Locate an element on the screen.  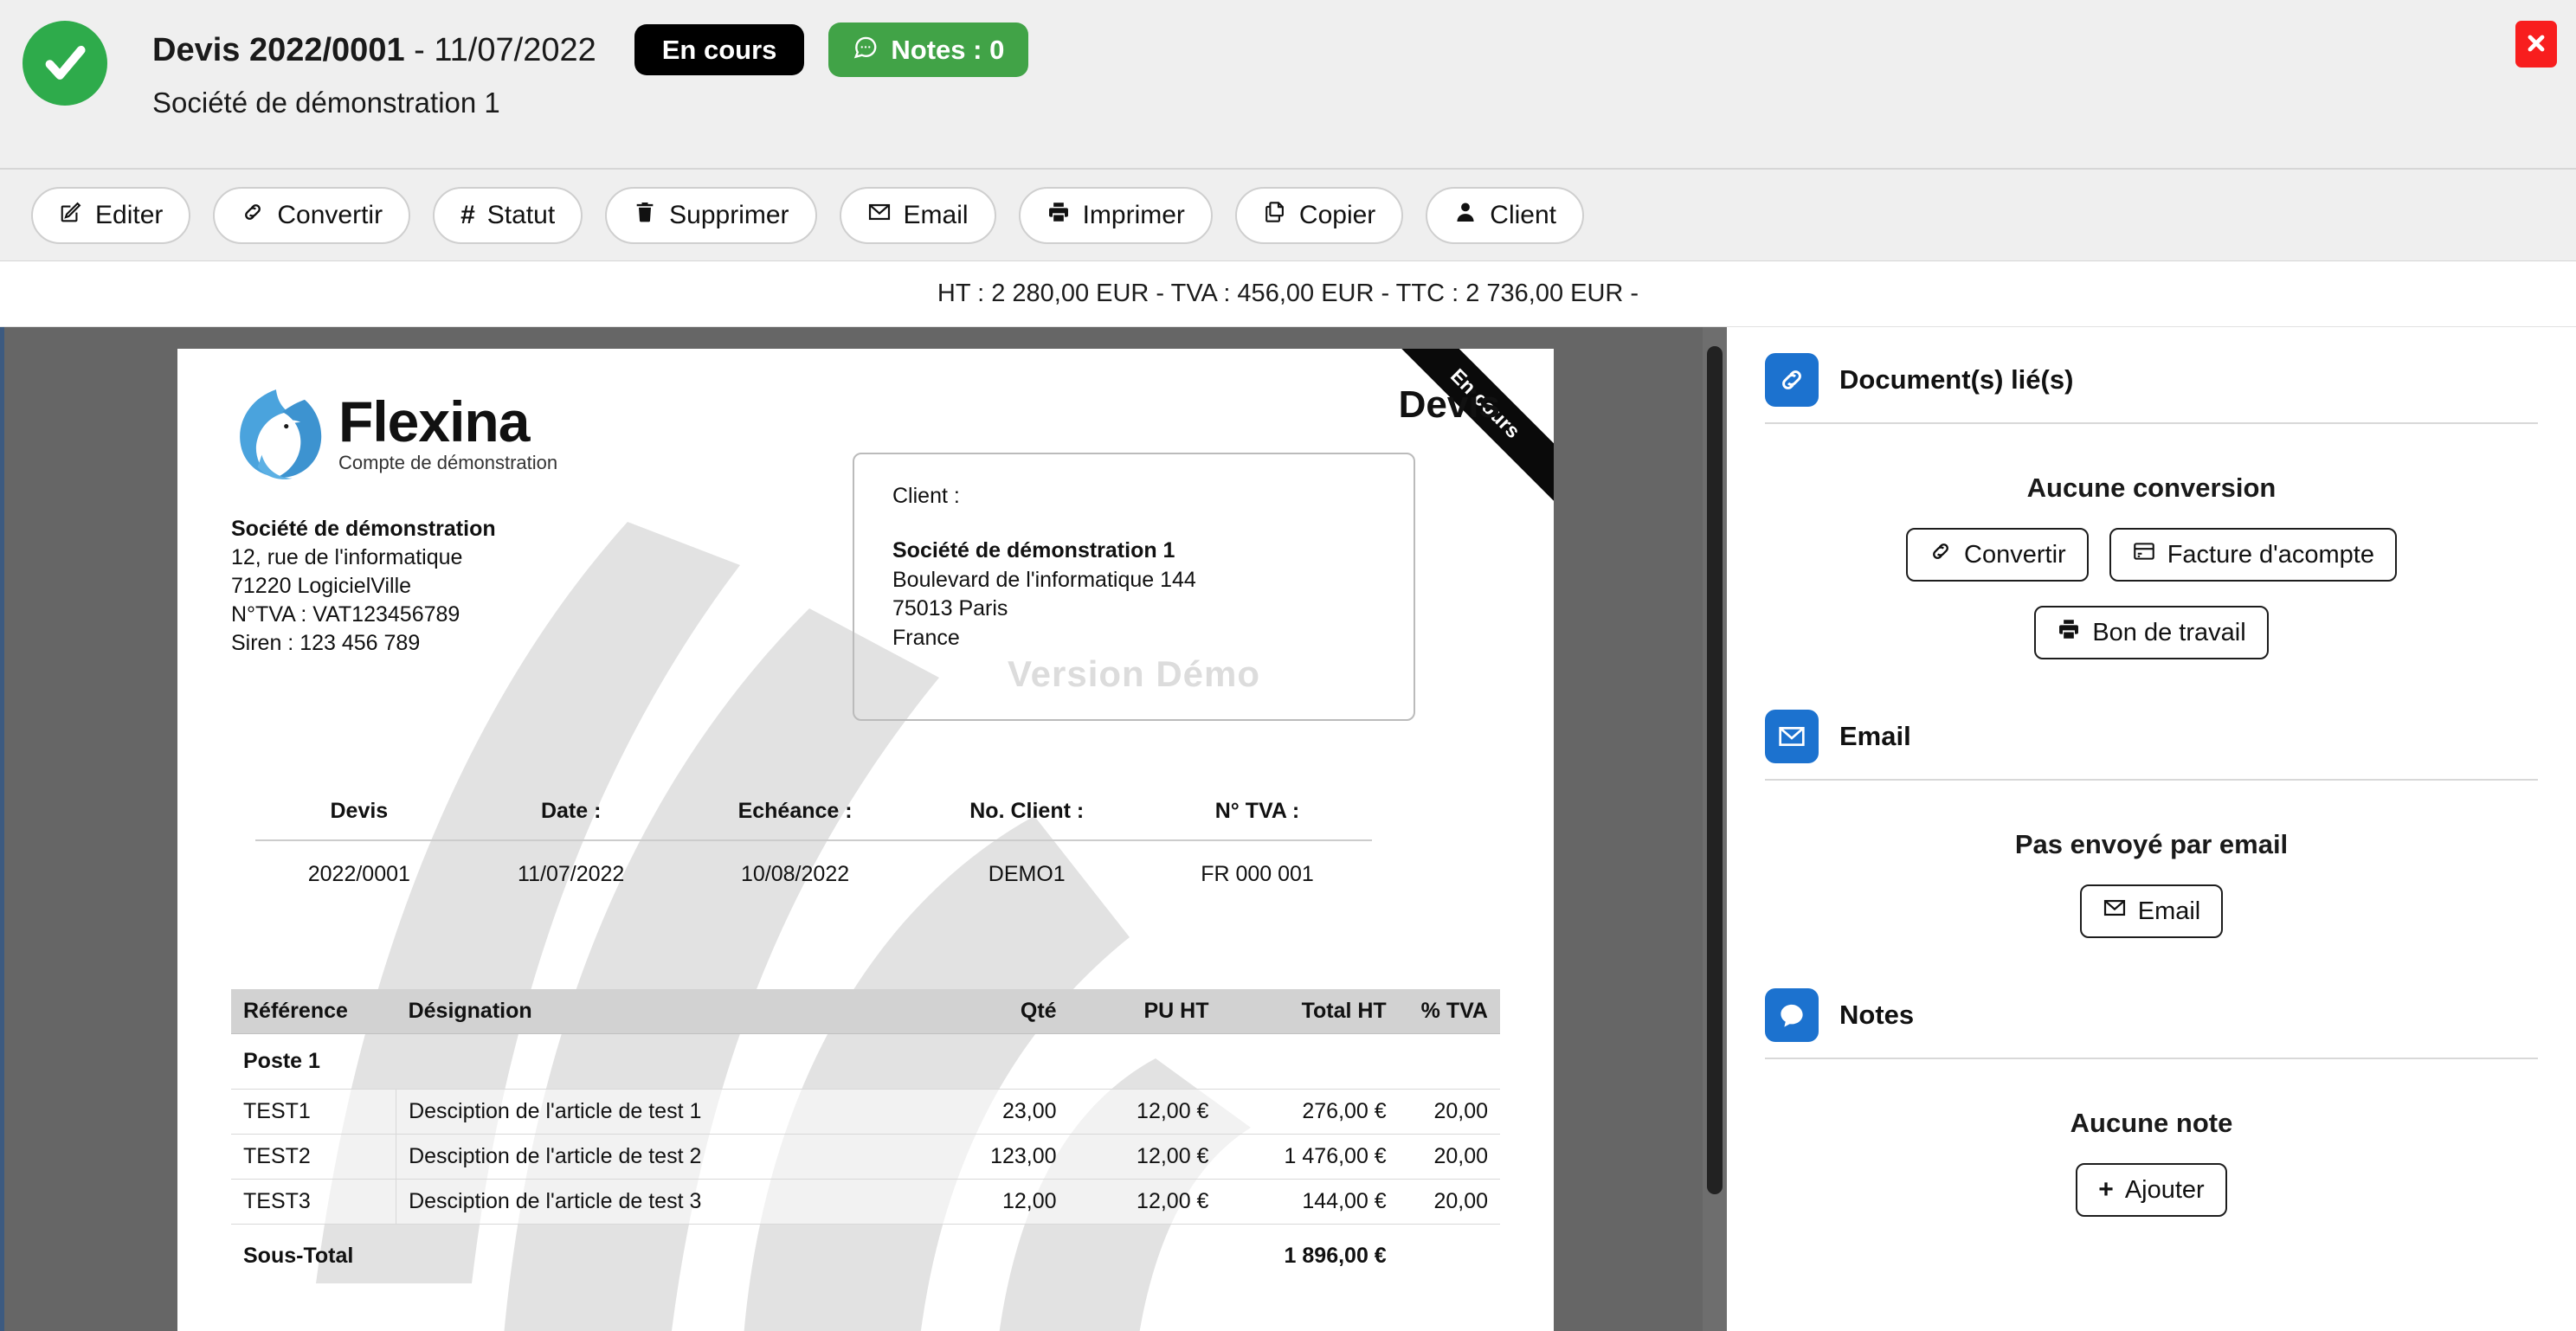
trash-icon is located at coordinates (645, 216).